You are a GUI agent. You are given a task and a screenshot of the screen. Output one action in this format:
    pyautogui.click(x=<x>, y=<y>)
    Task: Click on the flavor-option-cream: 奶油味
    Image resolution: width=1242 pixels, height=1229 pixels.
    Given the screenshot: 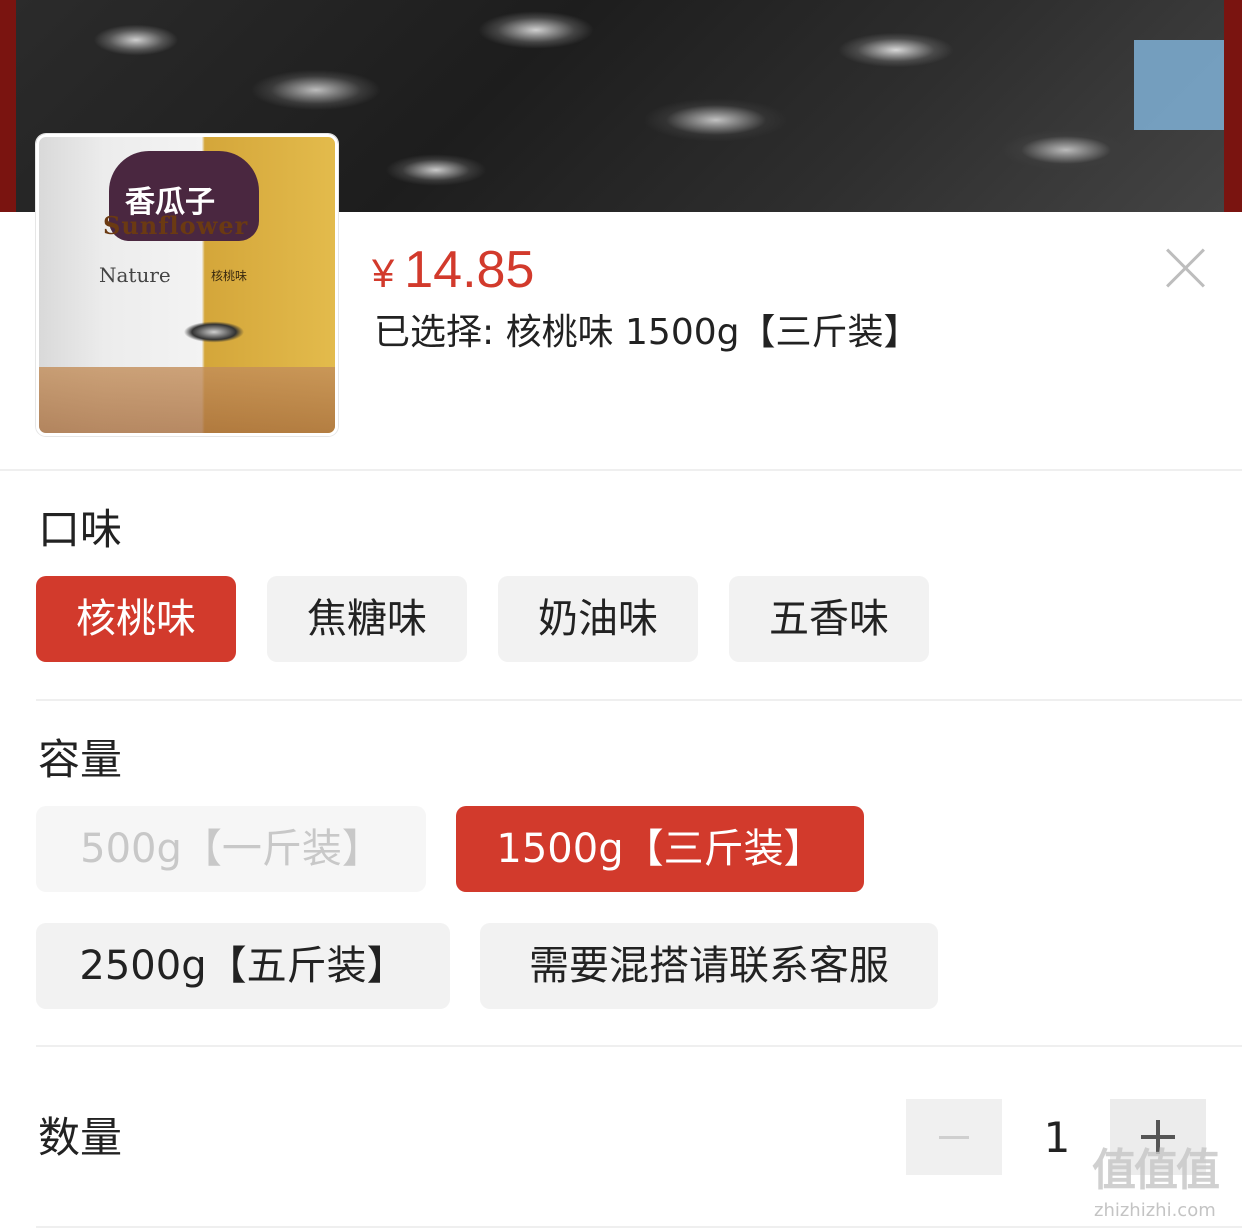 What is the action you would take?
    pyautogui.click(x=598, y=619)
    